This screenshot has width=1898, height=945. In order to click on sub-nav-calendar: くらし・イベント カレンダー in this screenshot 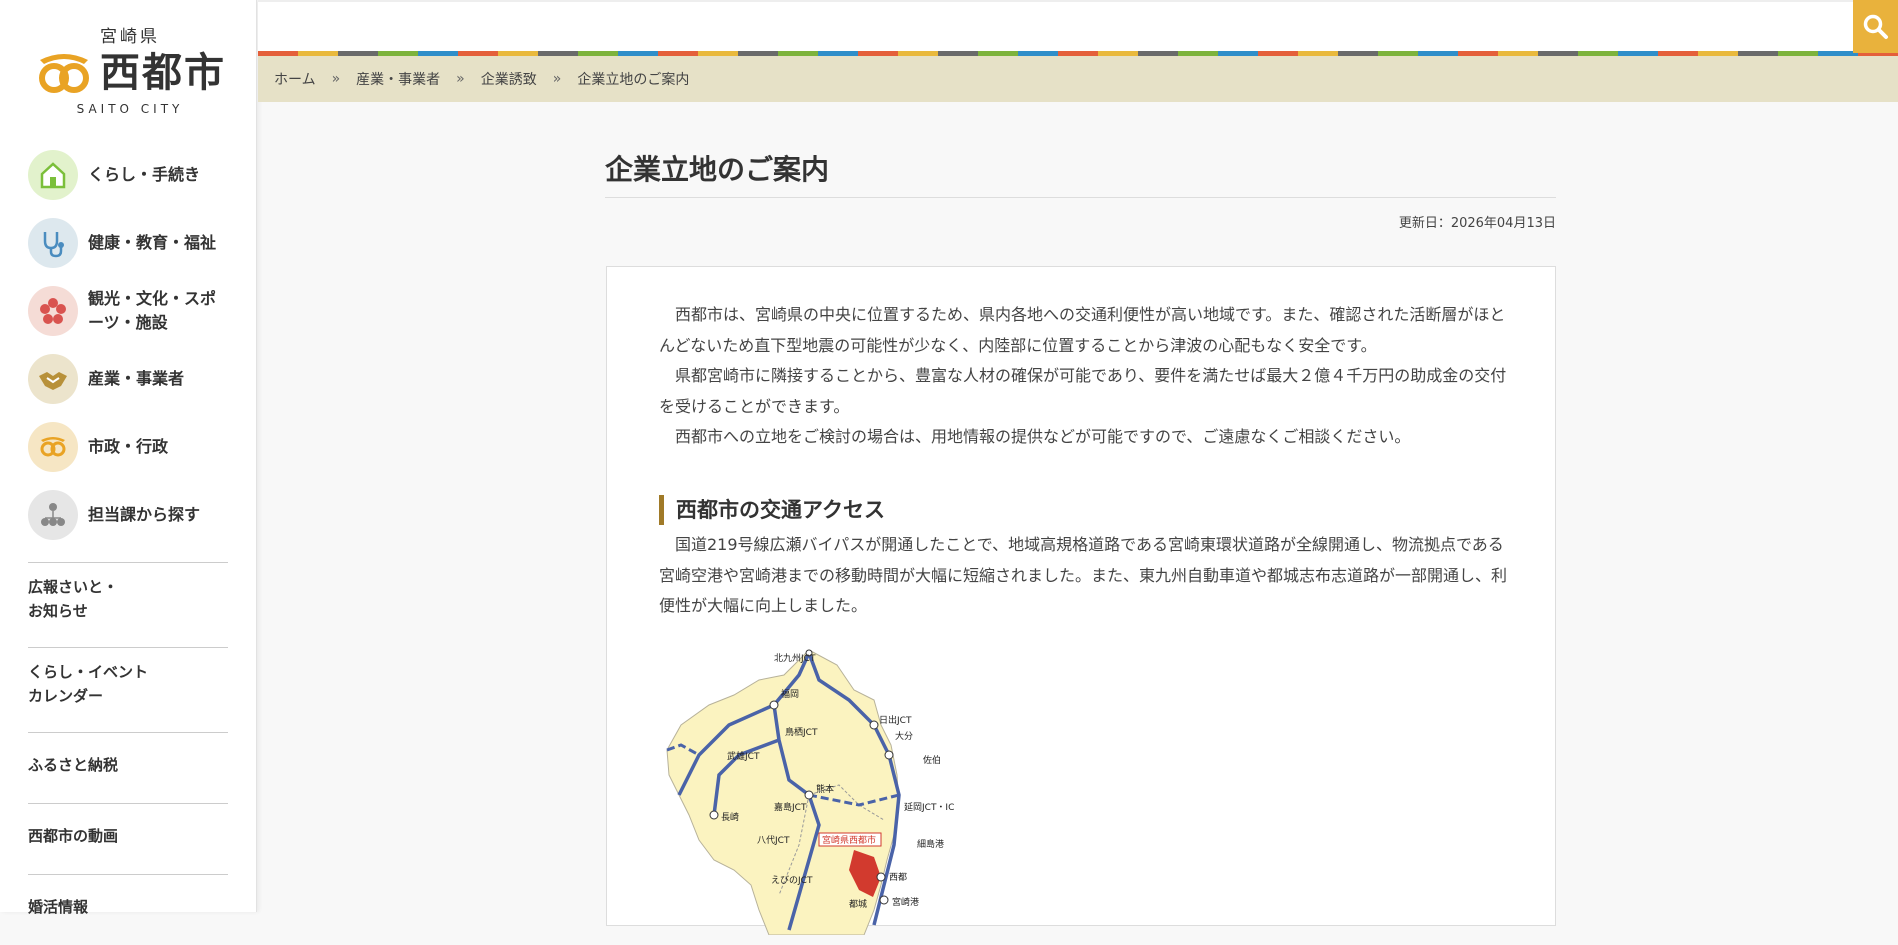, I will do `click(128, 689)`.